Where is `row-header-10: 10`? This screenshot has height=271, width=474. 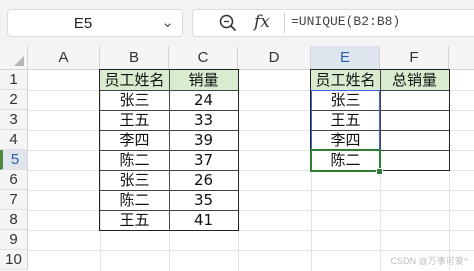
row-header-10: 10 is located at coordinates (14, 260).